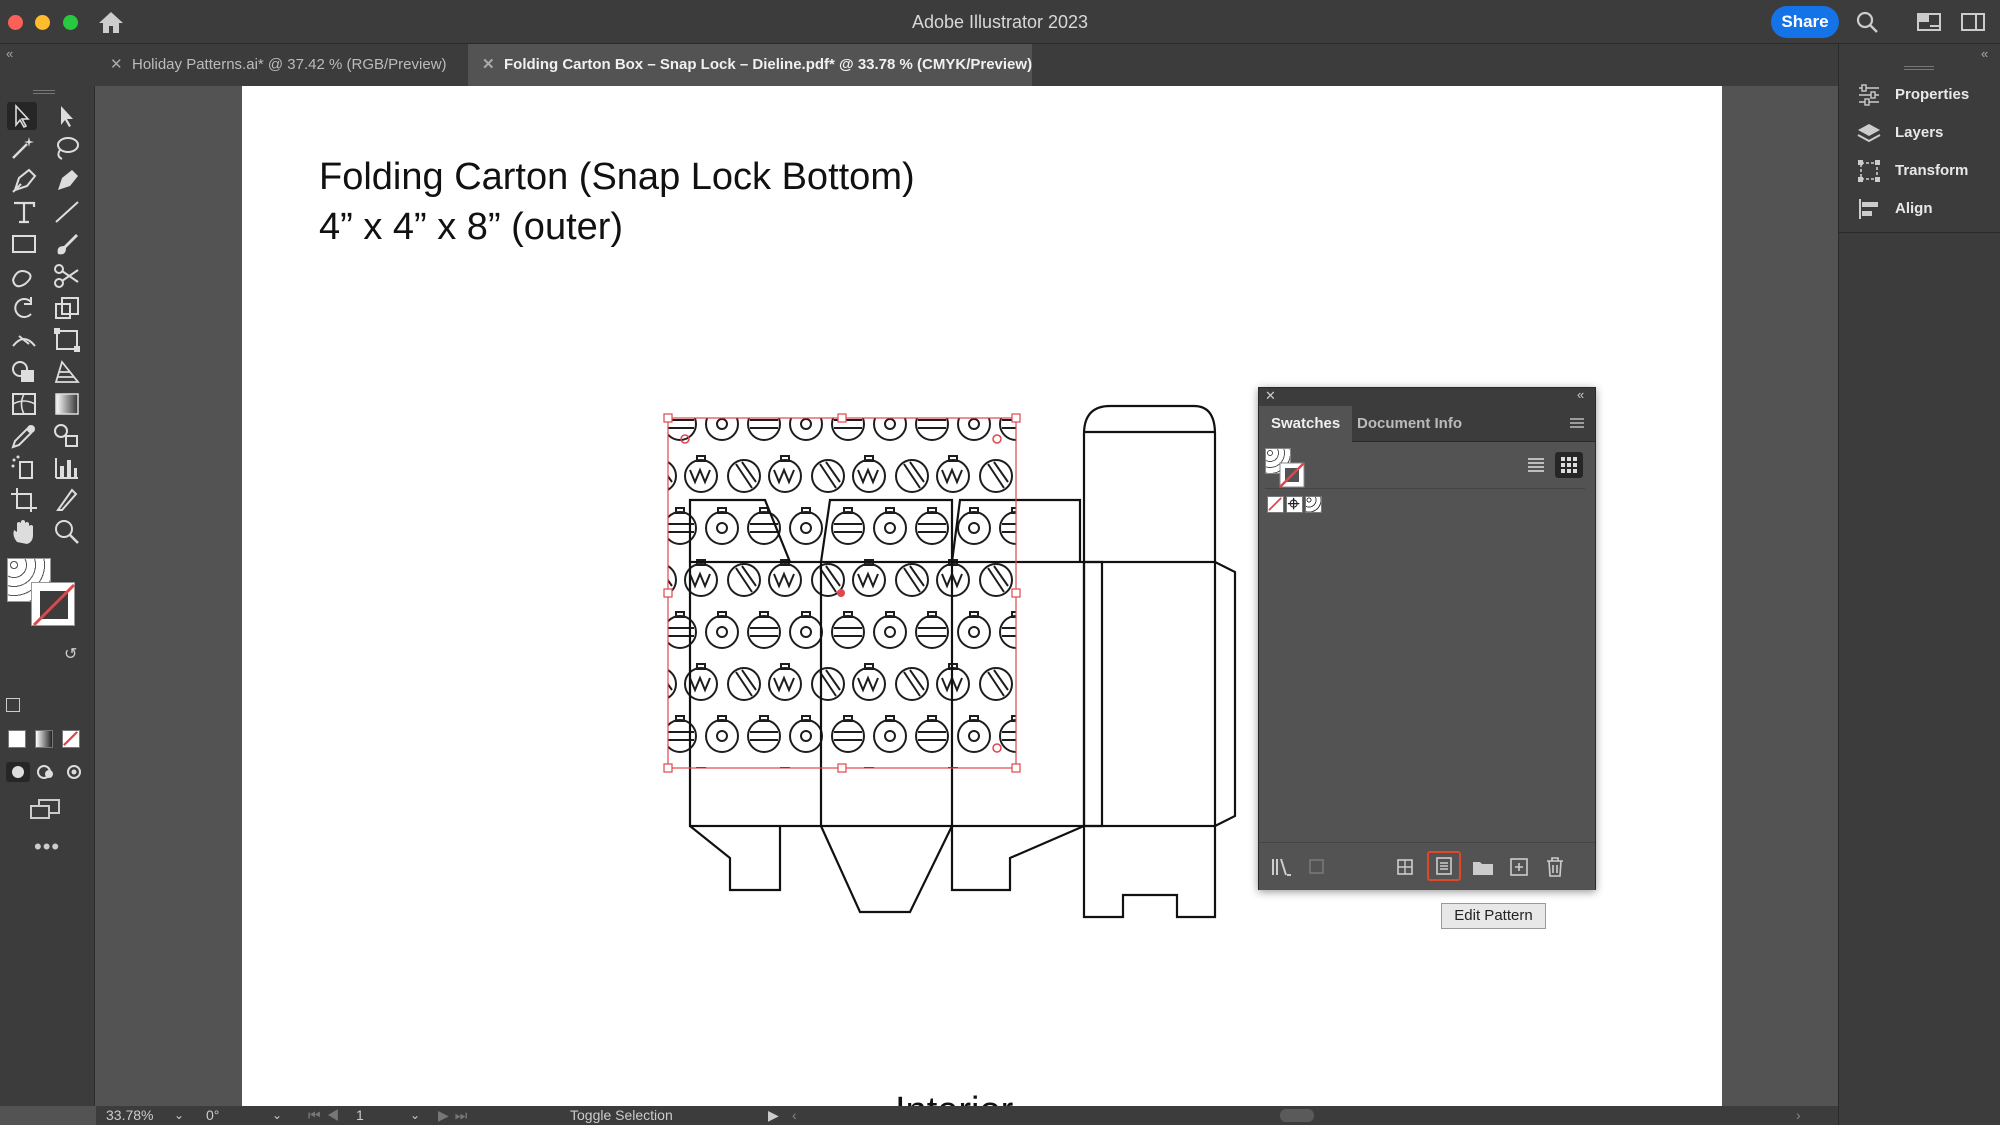  I want to click on fill-stroke-preview, so click(1285, 468).